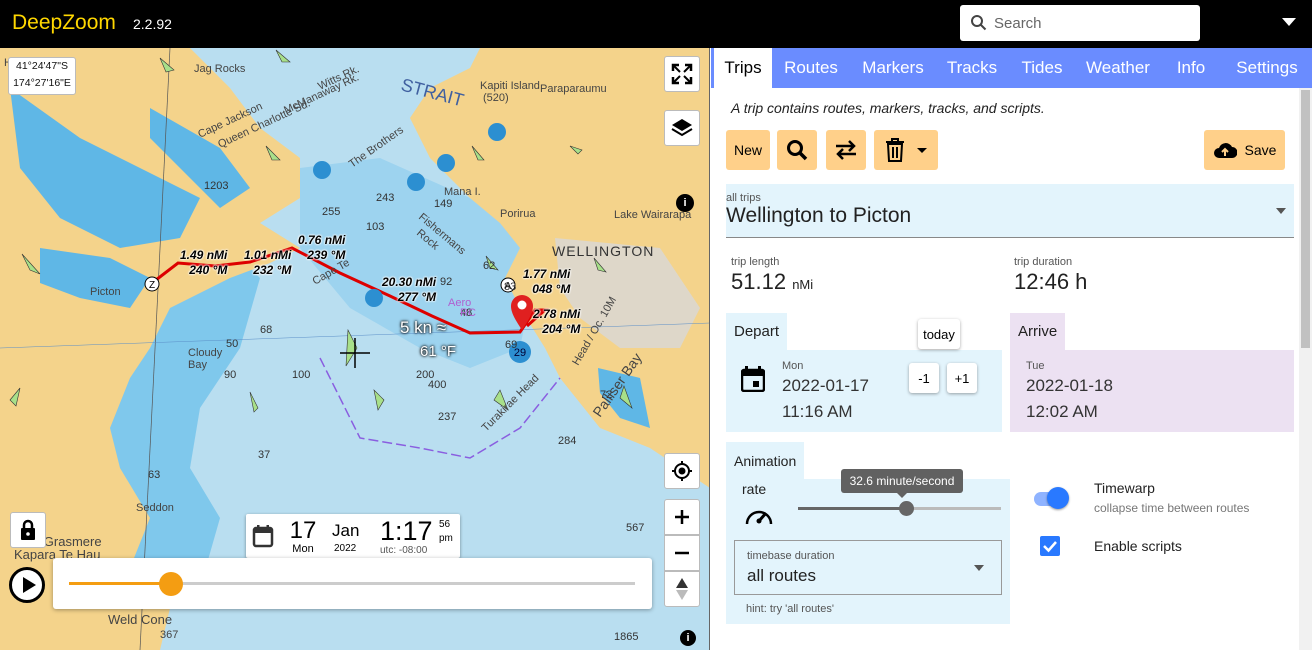  I want to click on layers-icon, so click(682, 128).